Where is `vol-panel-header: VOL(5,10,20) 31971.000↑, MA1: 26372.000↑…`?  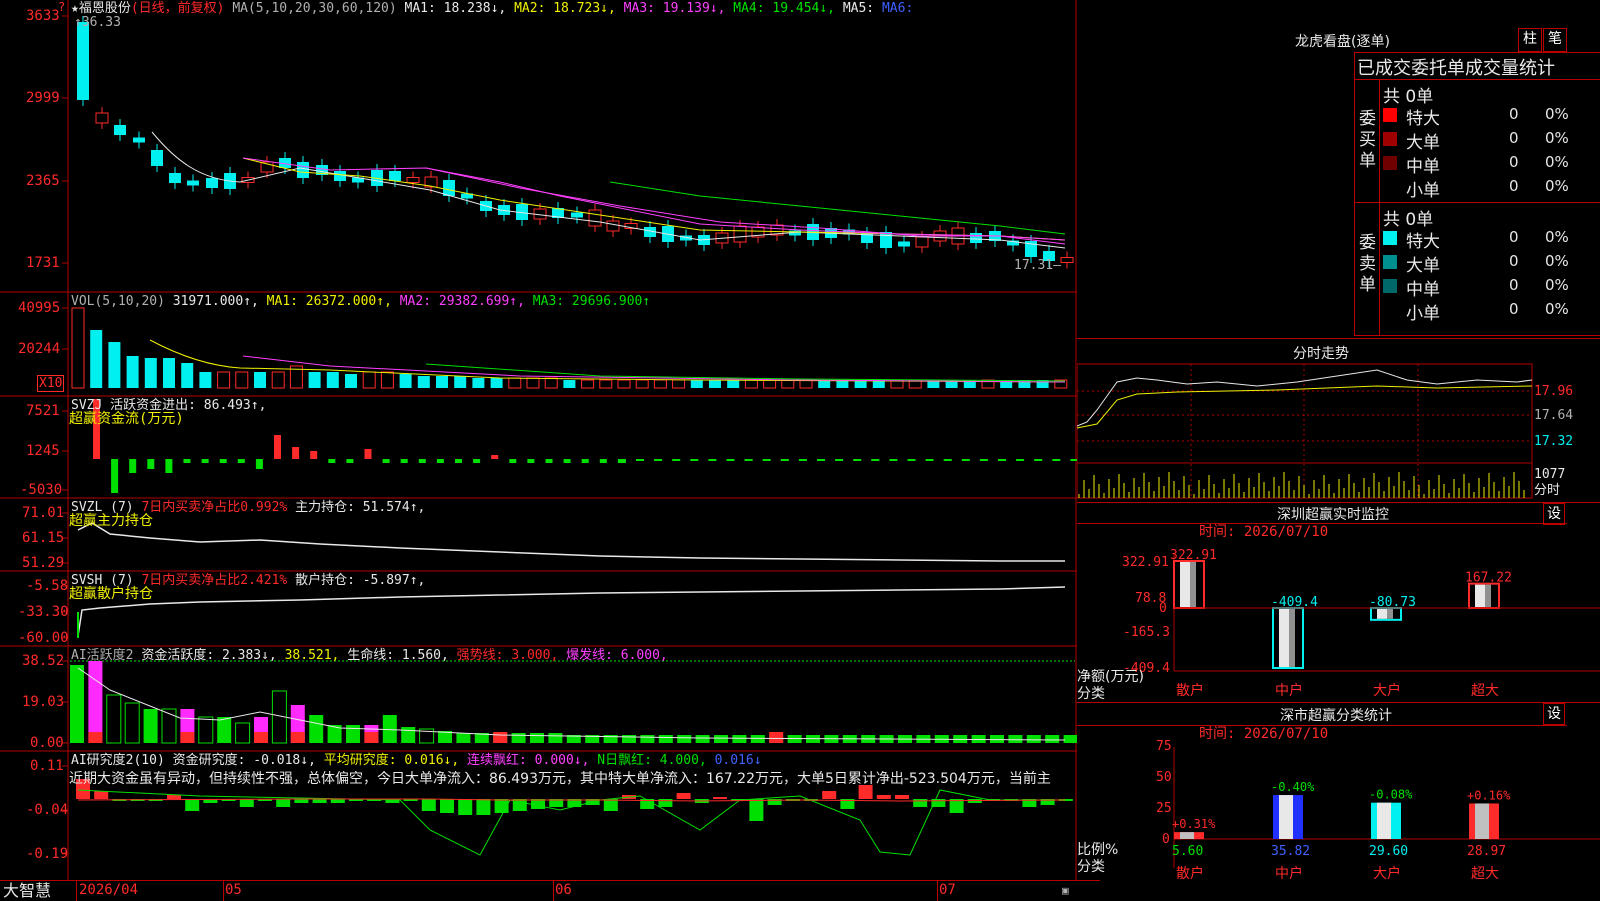 vol-panel-header: VOL(5,10,20) 31971.000↑, MA1: 26372.000↑… is located at coordinates (360, 301).